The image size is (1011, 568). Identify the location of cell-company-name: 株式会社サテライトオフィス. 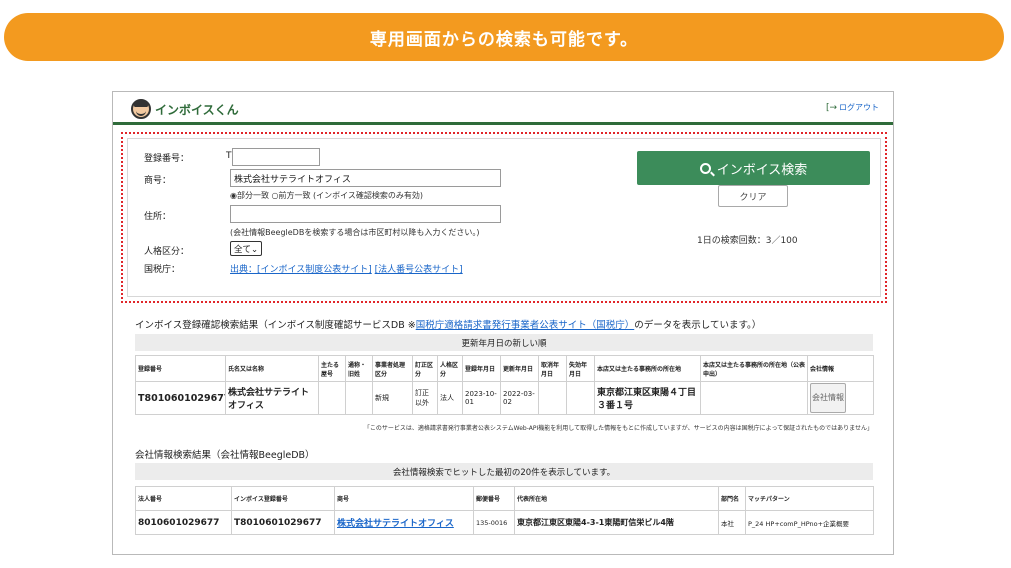
(404, 522).